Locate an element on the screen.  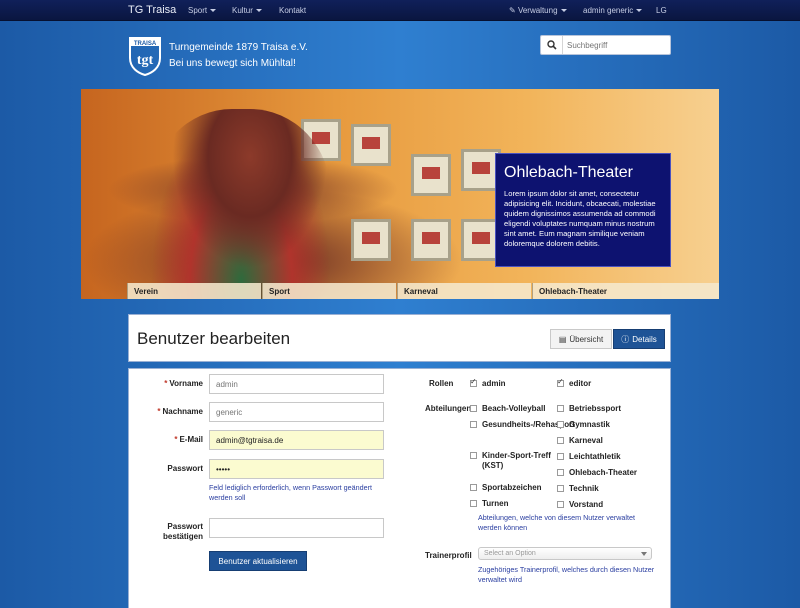
search-icon is located at coordinates (551, 45).